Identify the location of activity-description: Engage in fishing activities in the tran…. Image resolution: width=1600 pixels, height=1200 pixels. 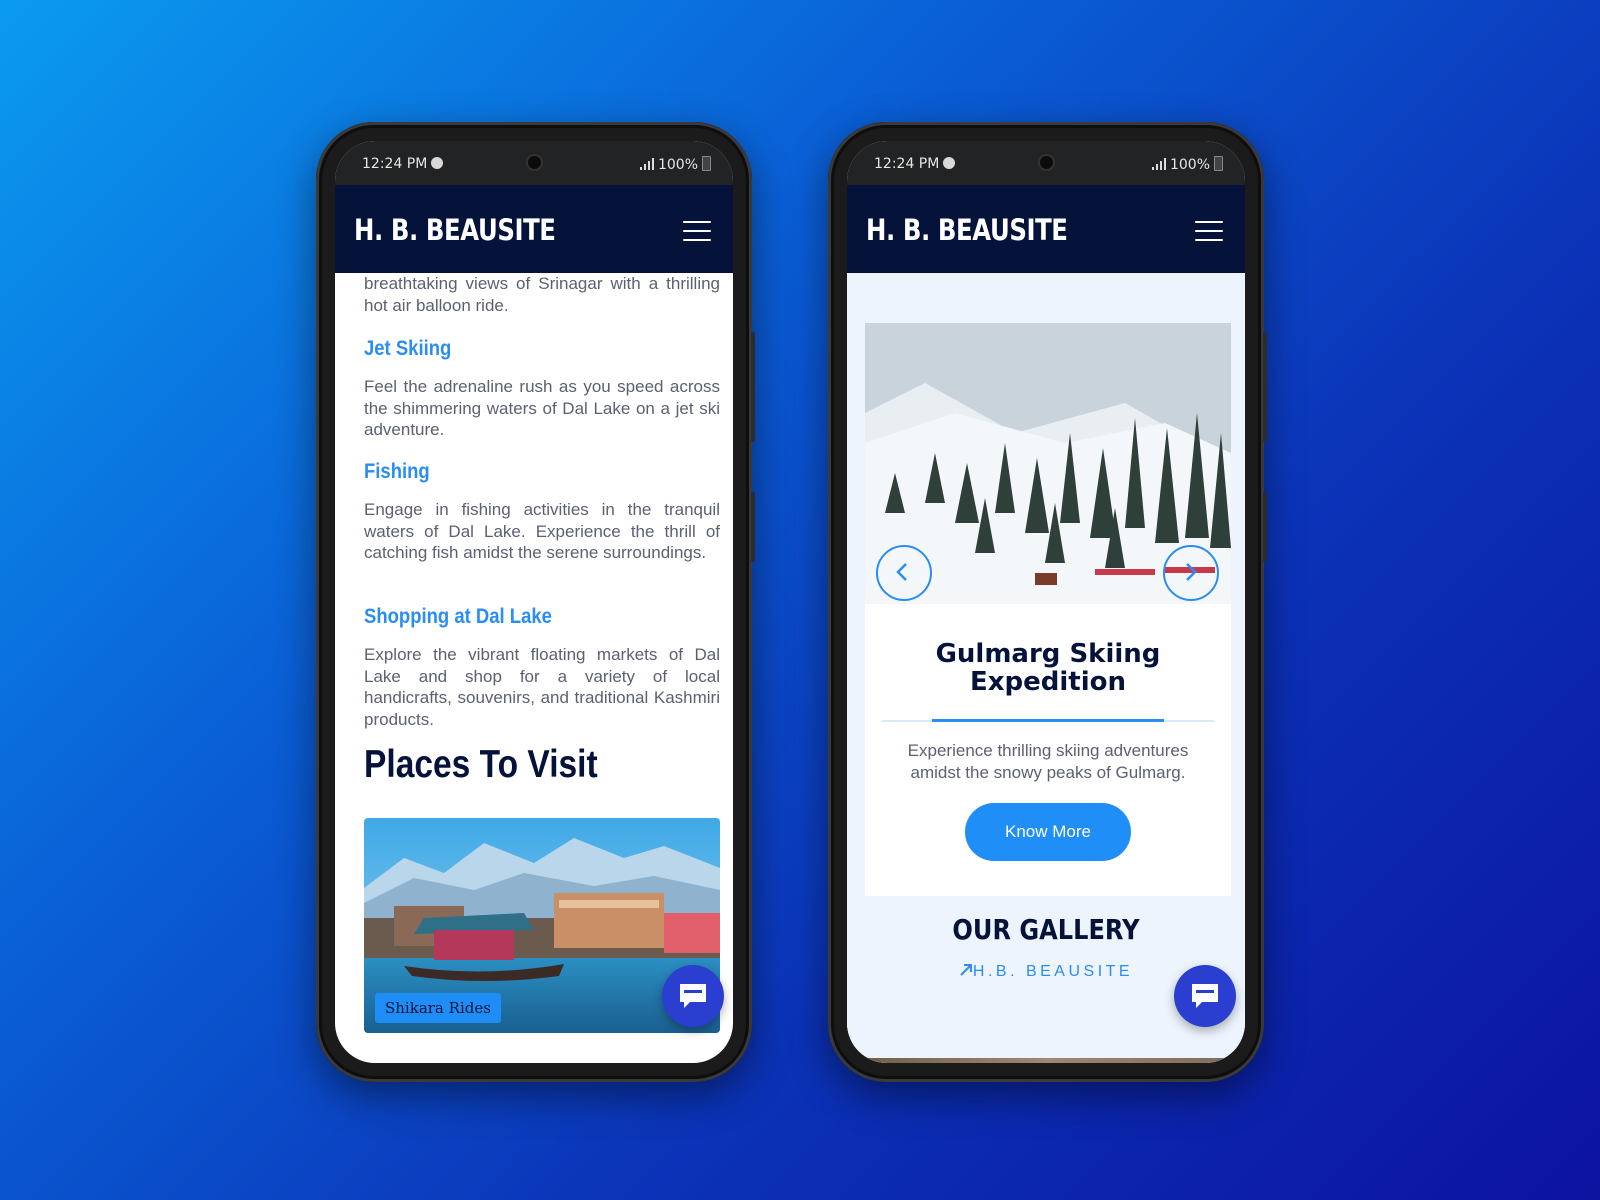
(542, 531).